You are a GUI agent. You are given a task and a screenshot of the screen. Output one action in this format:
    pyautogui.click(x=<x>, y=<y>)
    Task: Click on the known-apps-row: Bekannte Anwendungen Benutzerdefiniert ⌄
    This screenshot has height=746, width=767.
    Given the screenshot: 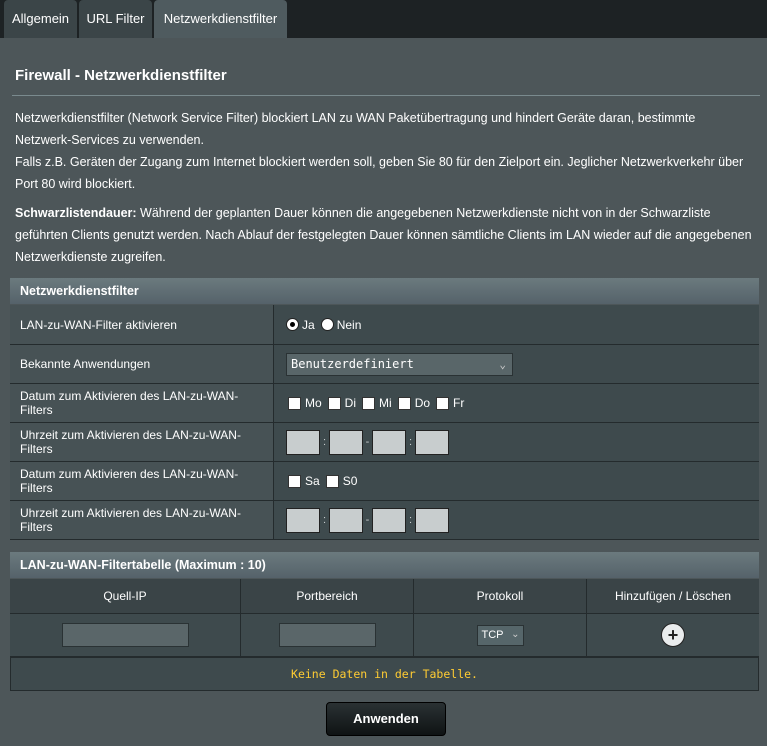 What is the action you would take?
    pyautogui.click(x=384, y=364)
    